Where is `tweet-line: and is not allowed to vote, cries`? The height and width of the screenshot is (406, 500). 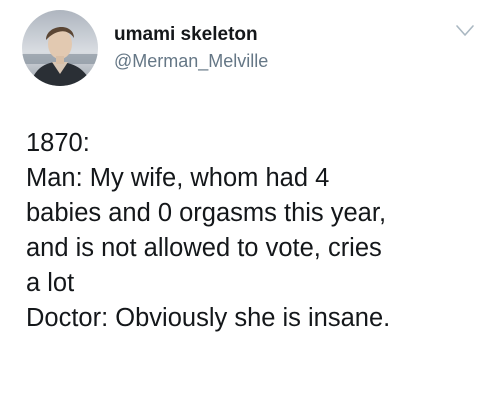
tweet-line: and is not allowed to vote, cries is located at coordinates (204, 248).